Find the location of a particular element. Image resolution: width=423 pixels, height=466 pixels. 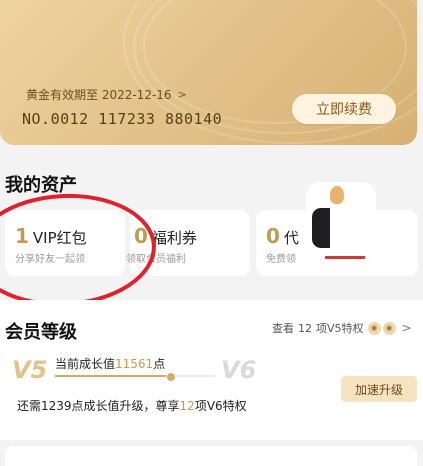

link-text-prefix: 查看 is located at coordinates (283, 328).